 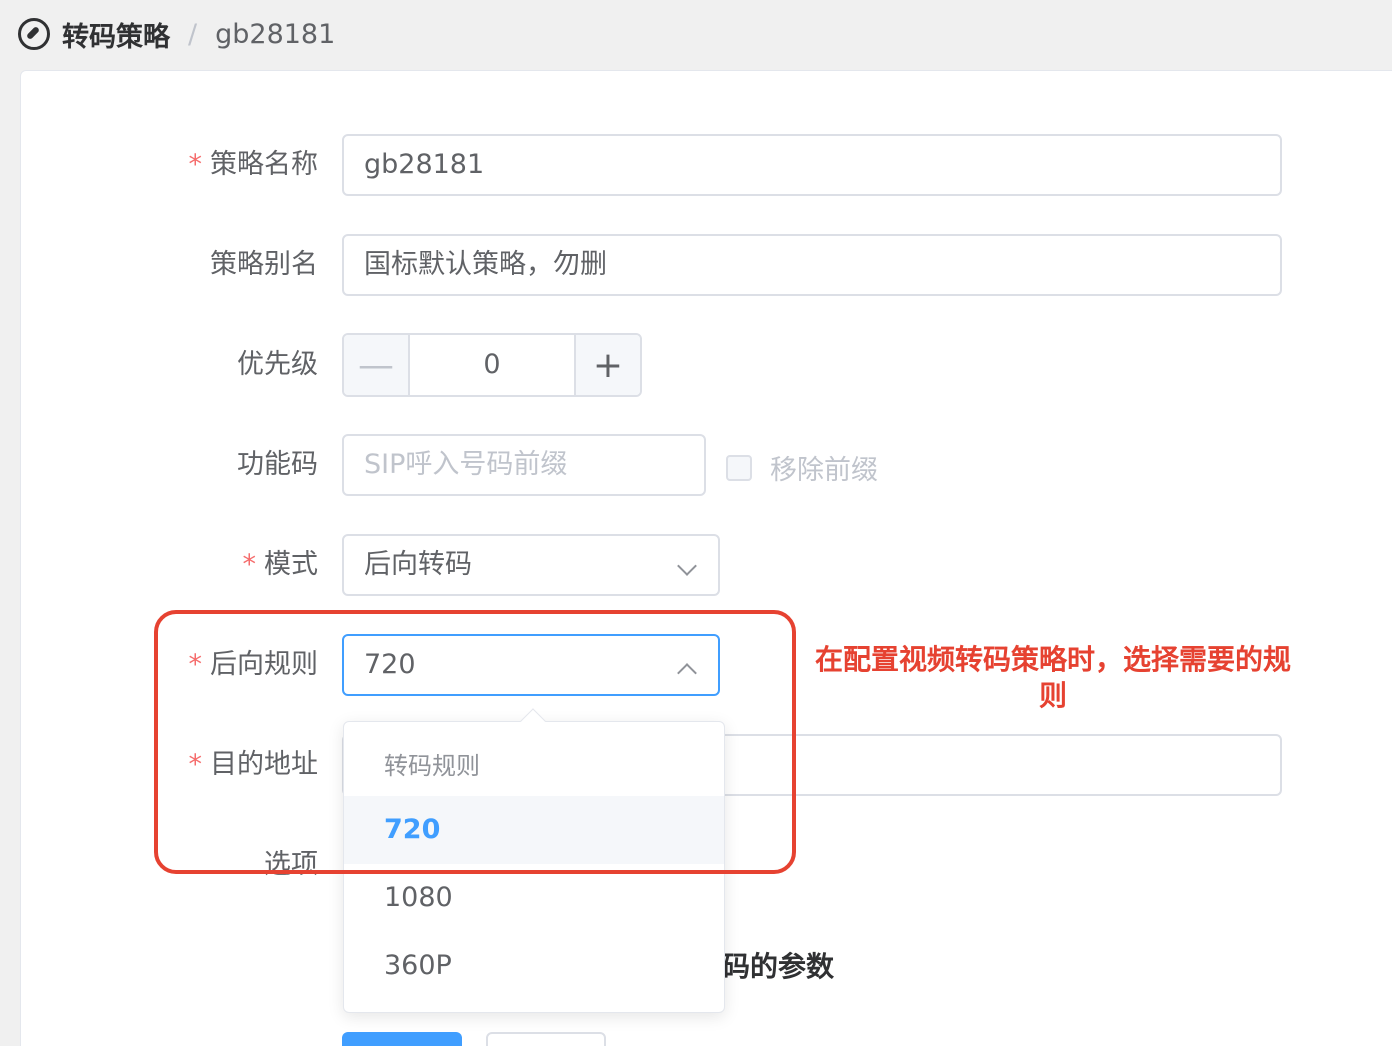 I want to click on rule-dropdown: 转码规则 720 1080 360P, so click(x=534, y=867).